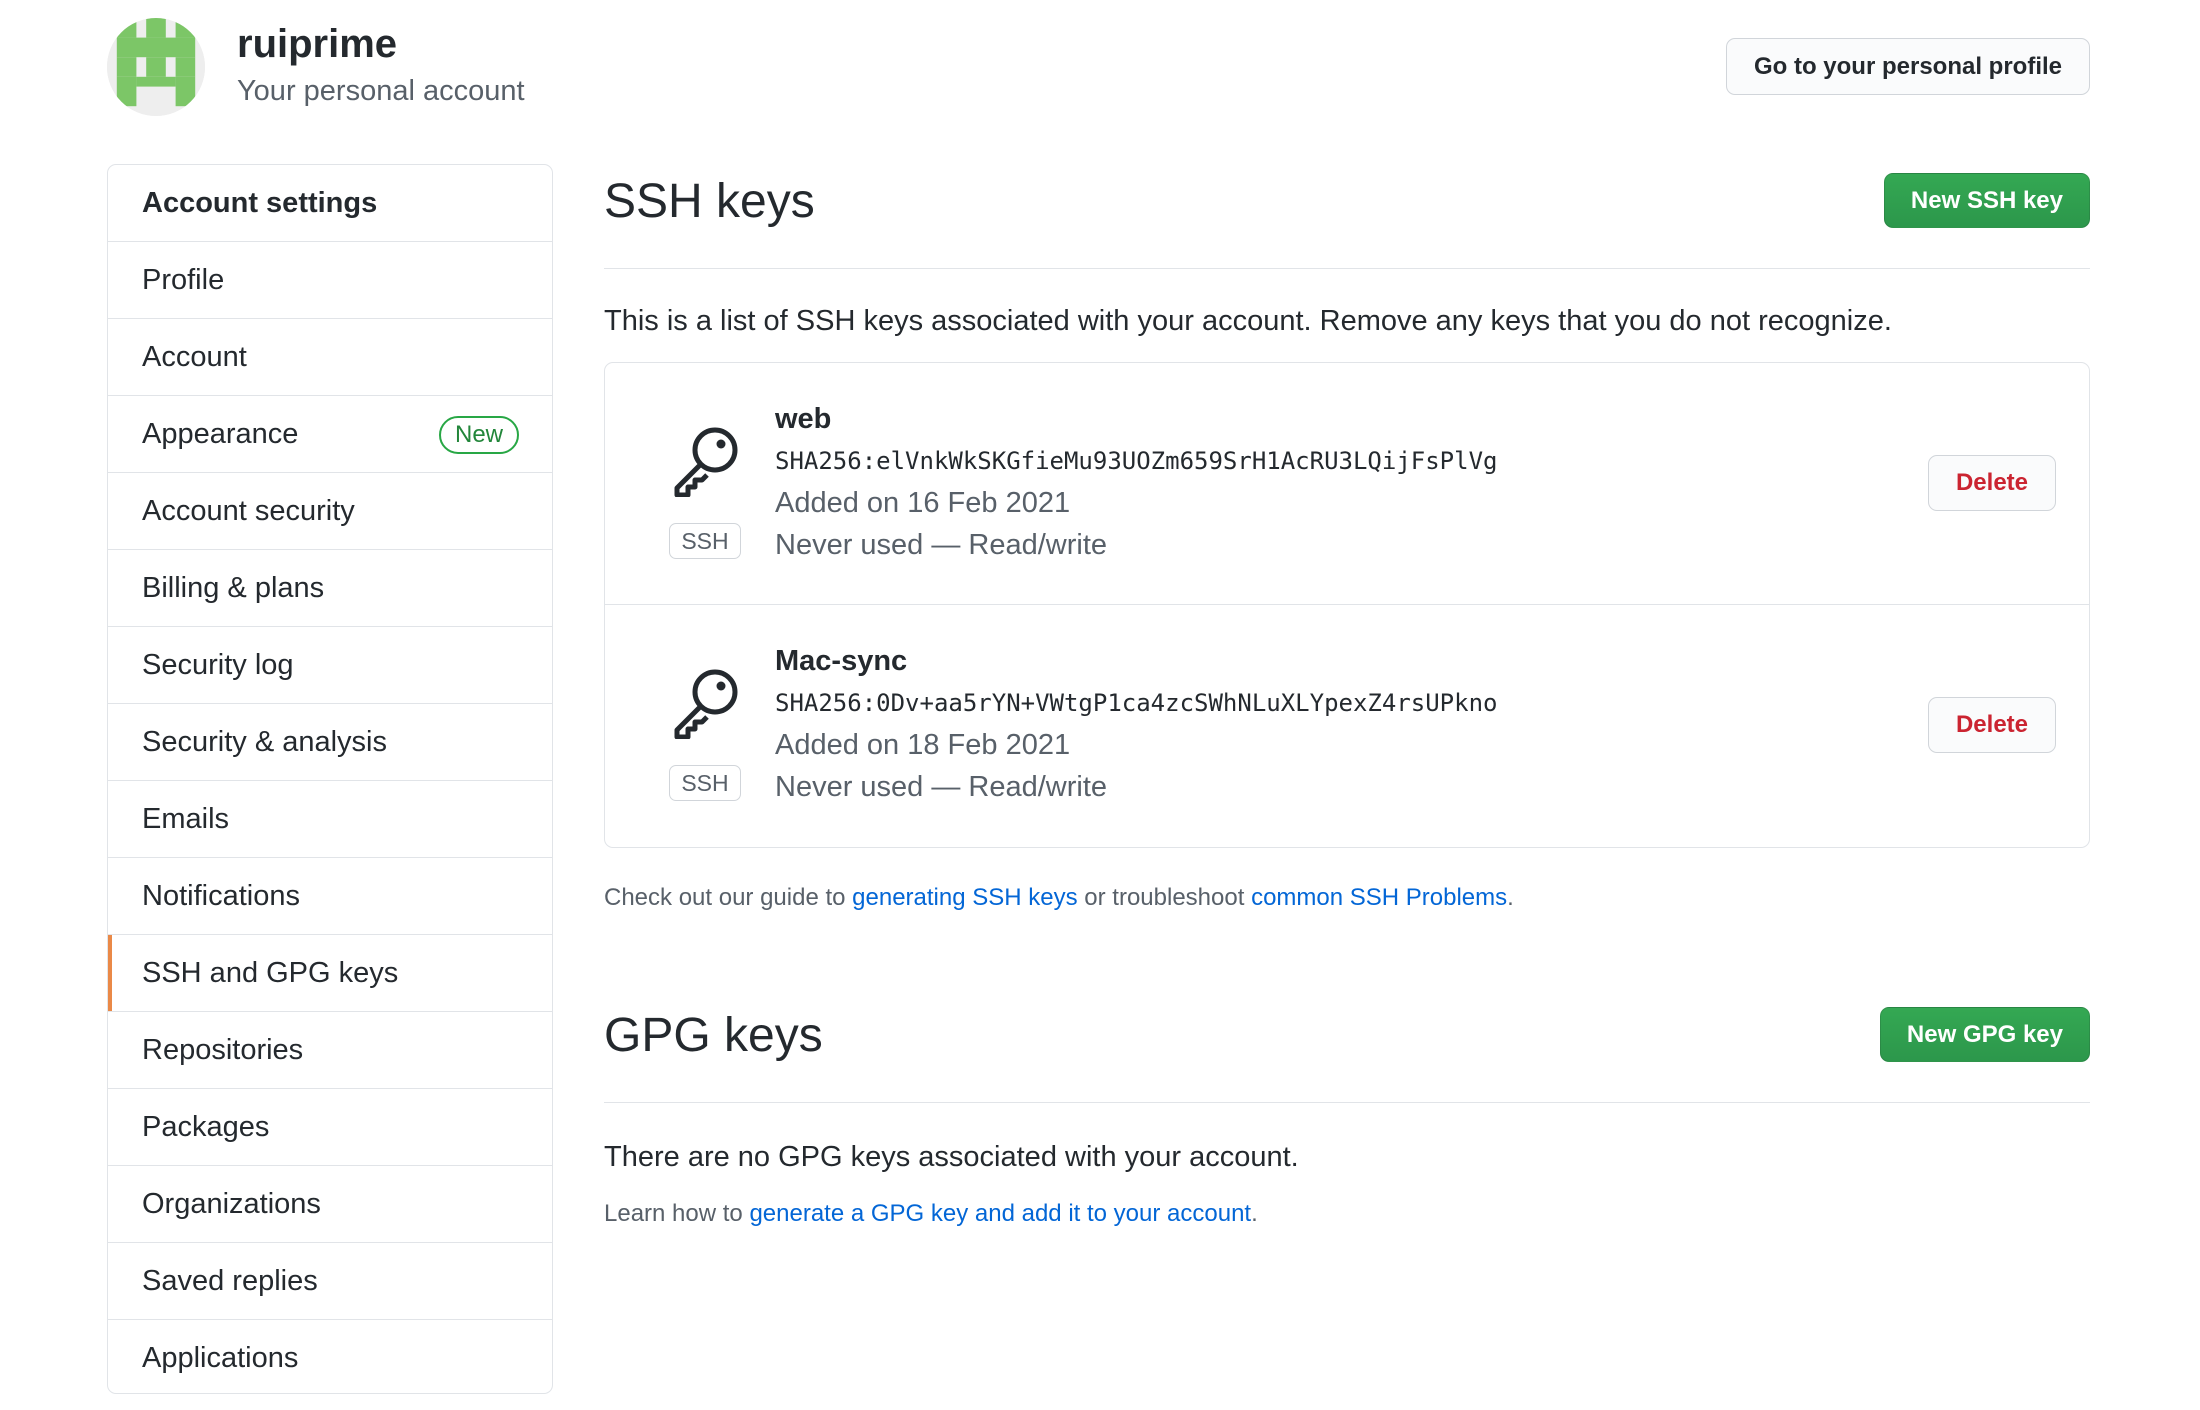 This screenshot has height=1410, width=2200. I want to click on sidebar-item-notifications: Notifications, so click(330, 896).